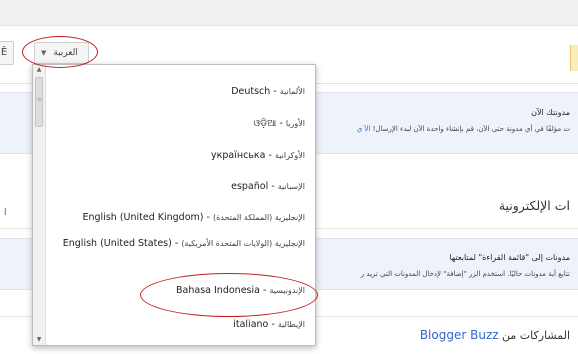 Image resolution: width=578 pixels, height=354 pixels. Describe the element at coordinates (180, 186) in the screenshot. I see `language-option-spanish: español - الإسبانية` at that location.